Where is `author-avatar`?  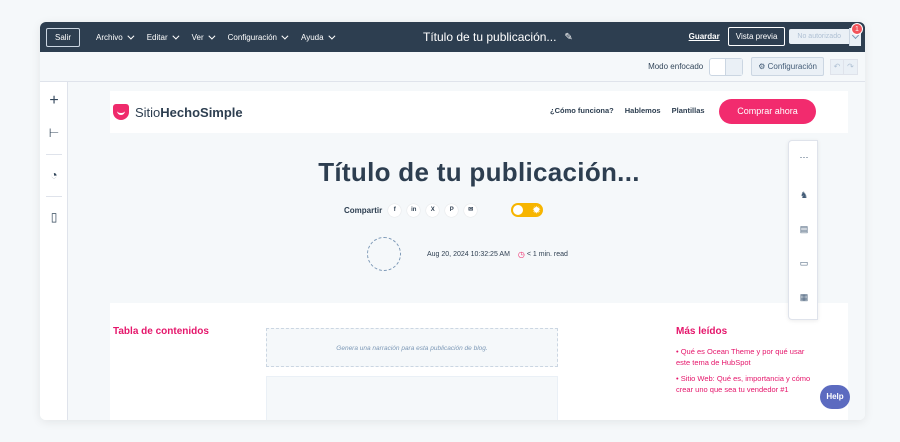 author-avatar is located at coordinates (384, 254).